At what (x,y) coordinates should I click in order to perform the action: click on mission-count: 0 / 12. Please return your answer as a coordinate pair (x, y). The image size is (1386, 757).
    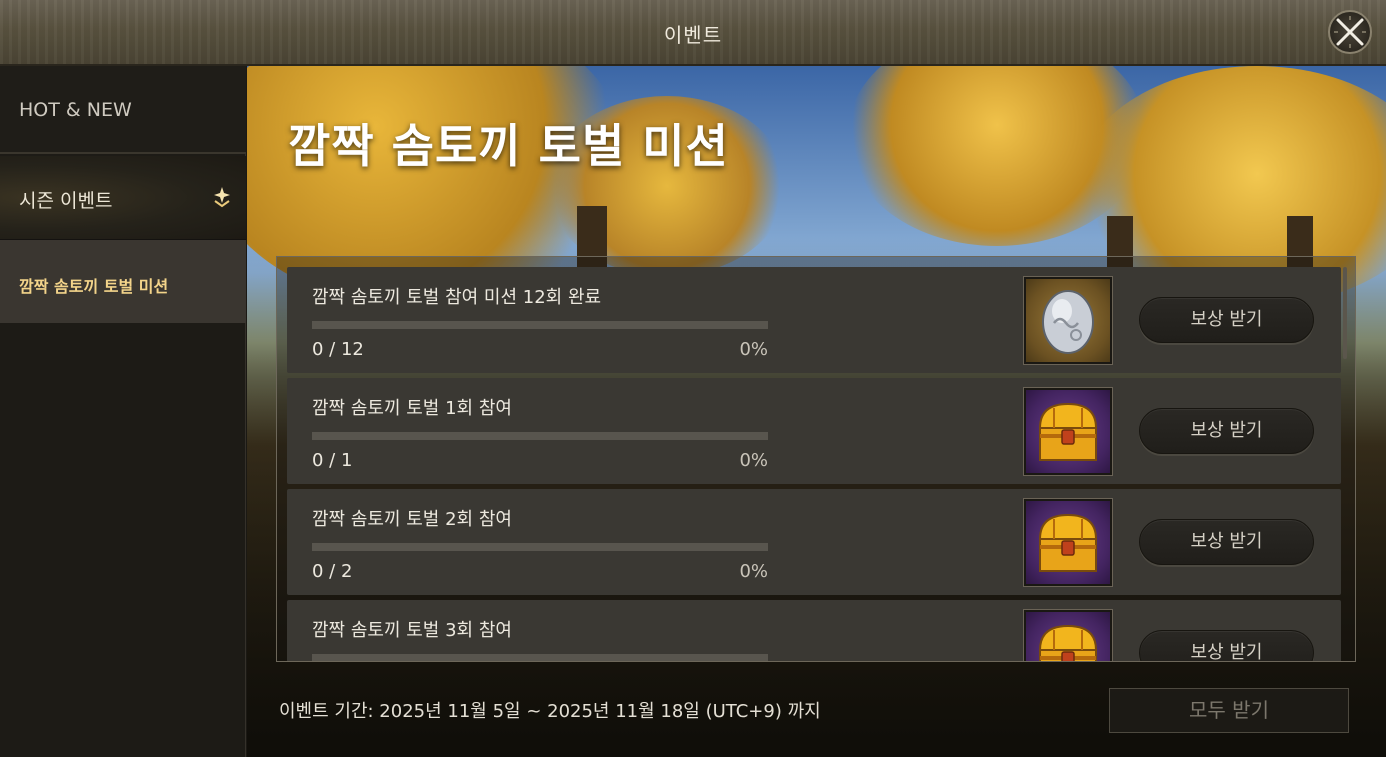
    Looking at the image, I should click on (338, 349).